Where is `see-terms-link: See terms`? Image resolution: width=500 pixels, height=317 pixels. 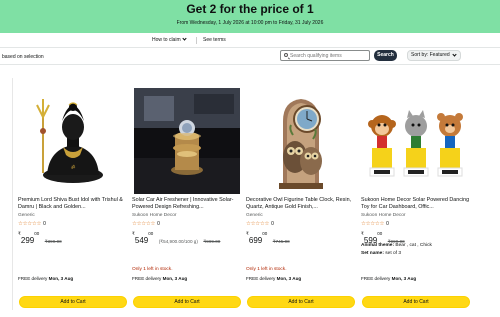 see-terms-link: See terms is located at coordinates (214, 40).